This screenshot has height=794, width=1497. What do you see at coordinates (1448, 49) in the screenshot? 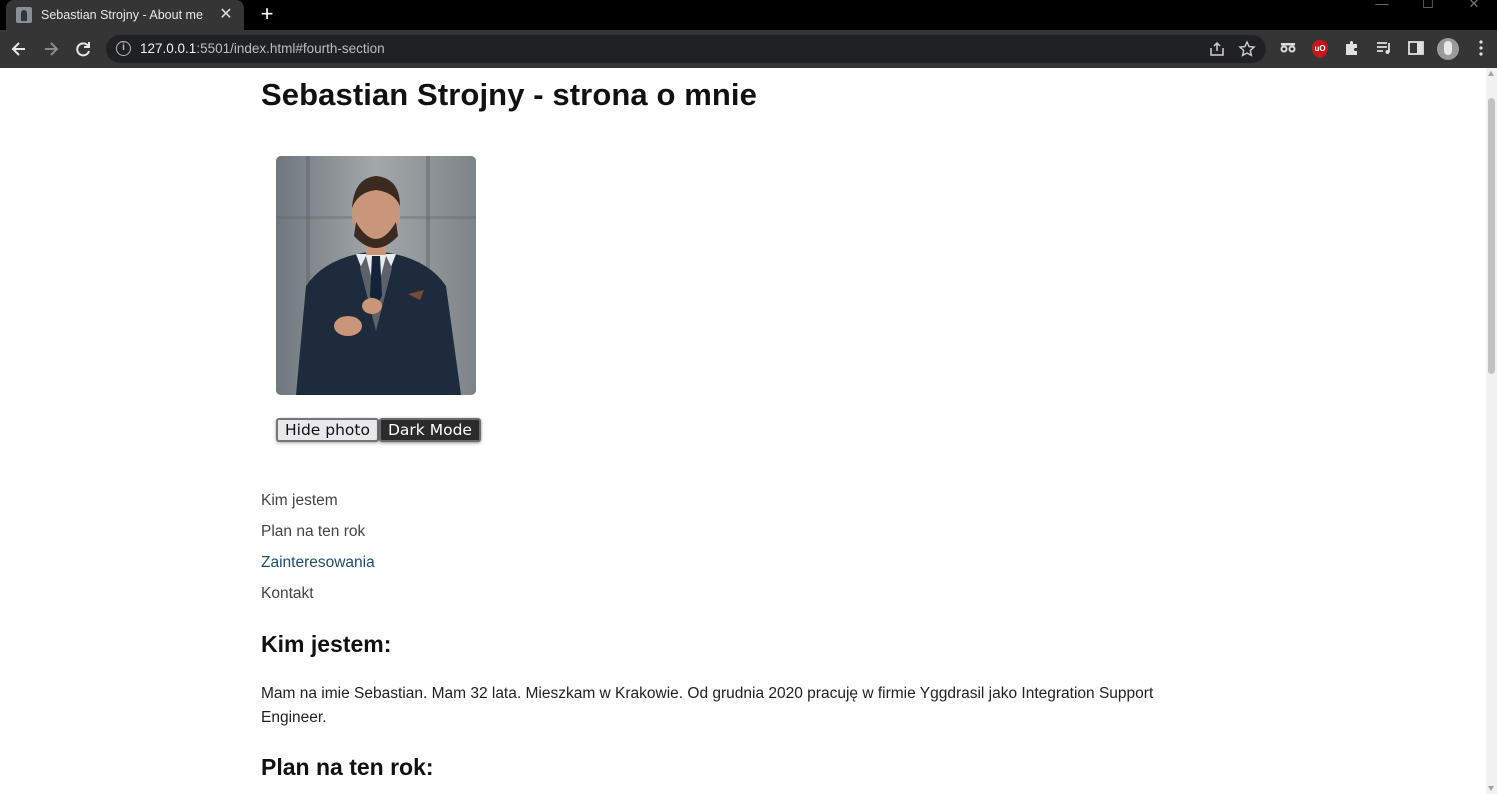
I see `profile-avatar-icon` at bounding box center [1448, 49].